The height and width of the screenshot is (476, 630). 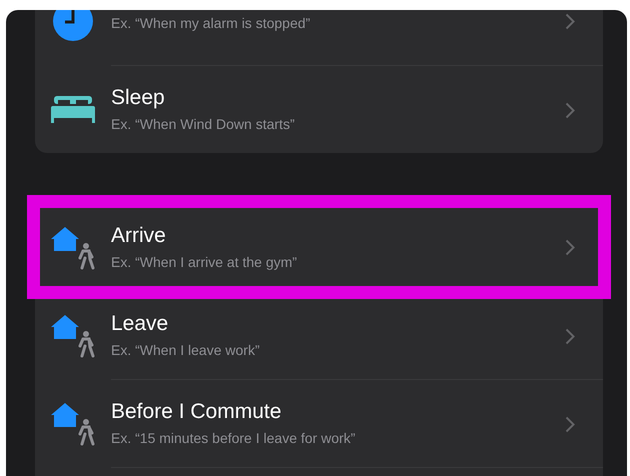 What do you see at coordinates (204, 262) in the screenshot?
I see `row-subtitle: Ex. “When I arrive at the gym”` at bounding box center [204, 262].